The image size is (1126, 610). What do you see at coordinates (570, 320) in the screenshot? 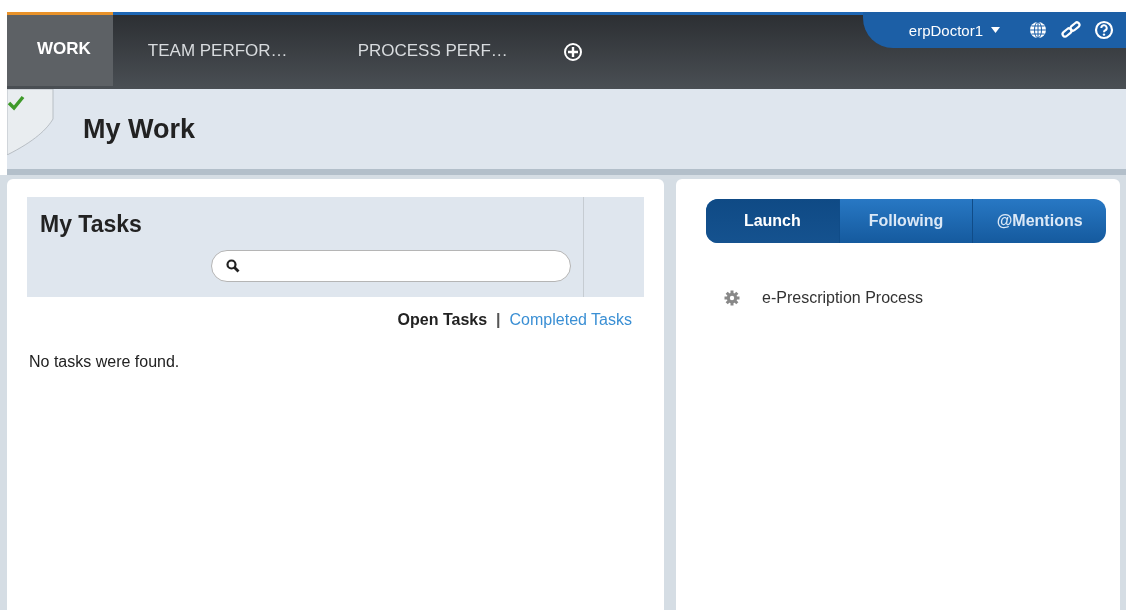
I see `filter-link: Completed Tasks` at bounding box center [570, 320].